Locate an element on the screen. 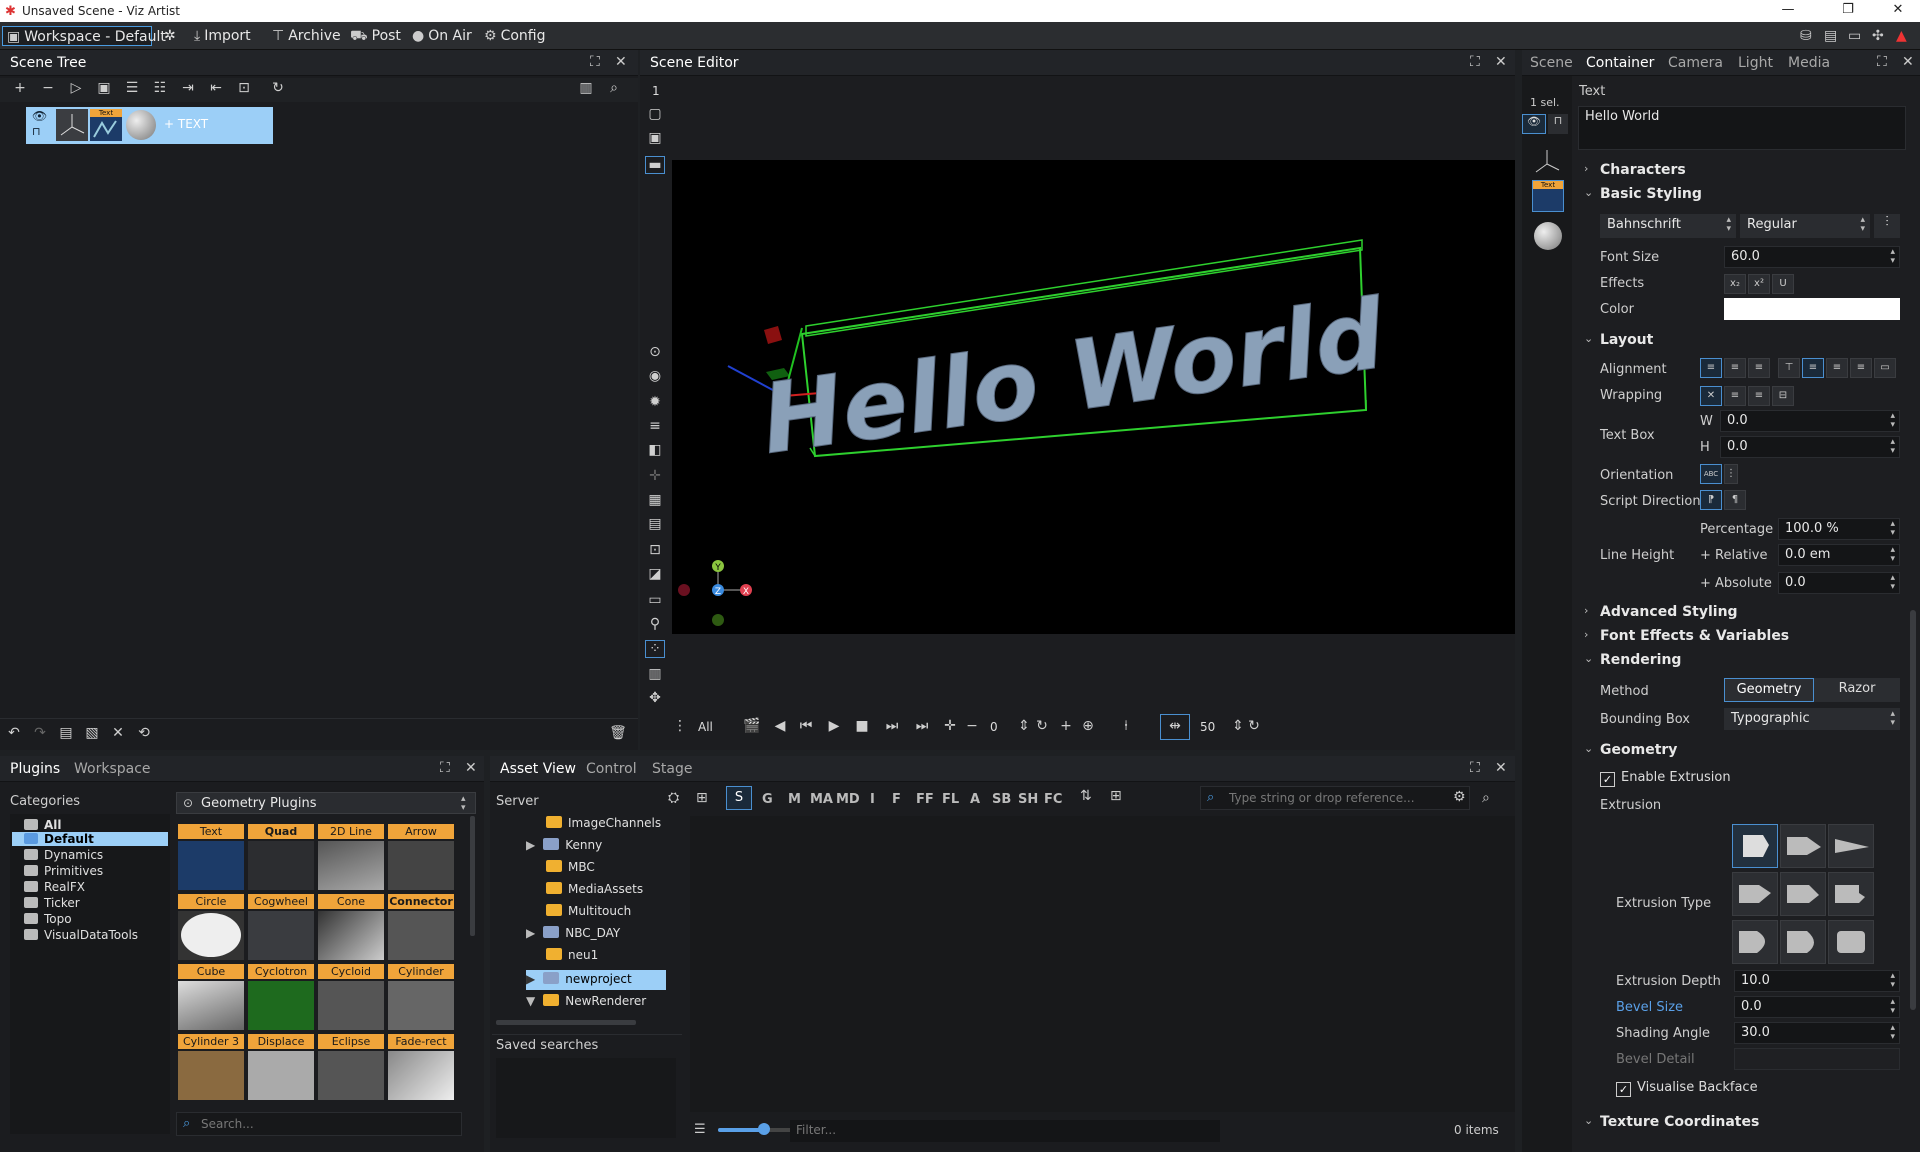  stats-icon: ▥ is located at coordinates (586, 88).